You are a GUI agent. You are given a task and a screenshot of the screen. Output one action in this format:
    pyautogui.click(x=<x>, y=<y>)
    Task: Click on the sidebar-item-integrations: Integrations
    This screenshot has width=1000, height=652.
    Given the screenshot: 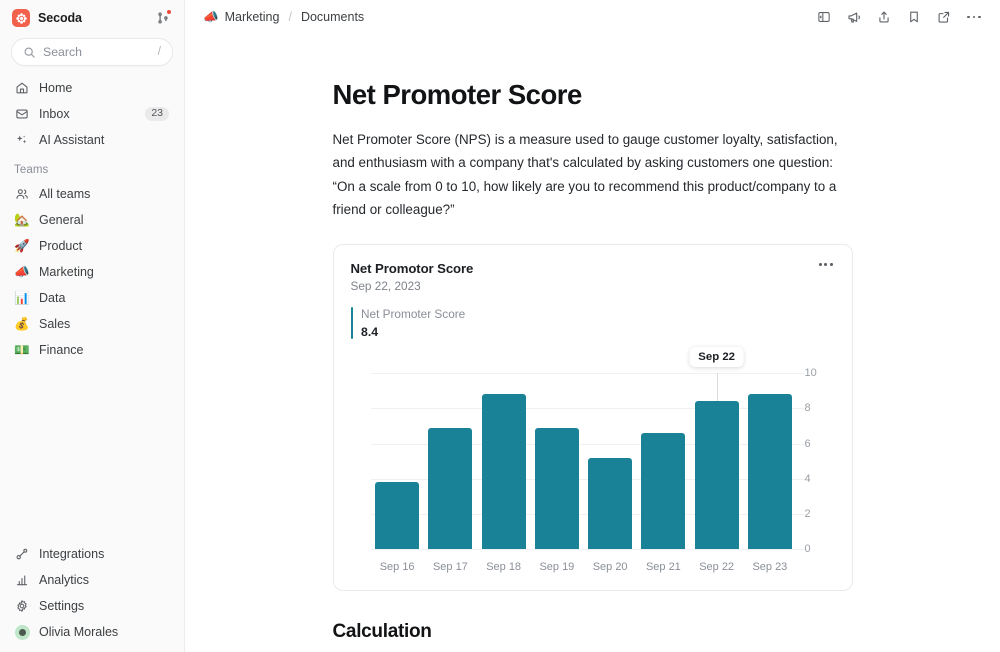 What is the action you would take?
    pyautogui.click(x=92, y=554)
    